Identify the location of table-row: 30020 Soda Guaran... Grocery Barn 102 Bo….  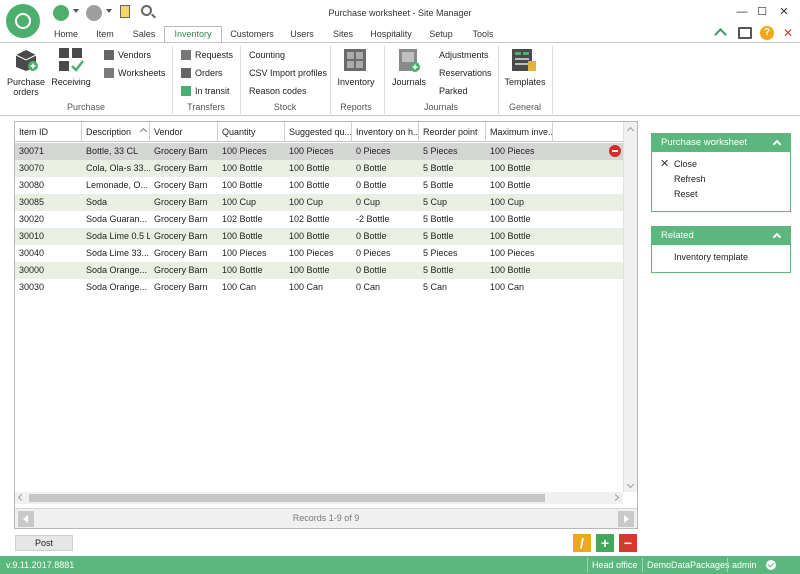
(319, 219).